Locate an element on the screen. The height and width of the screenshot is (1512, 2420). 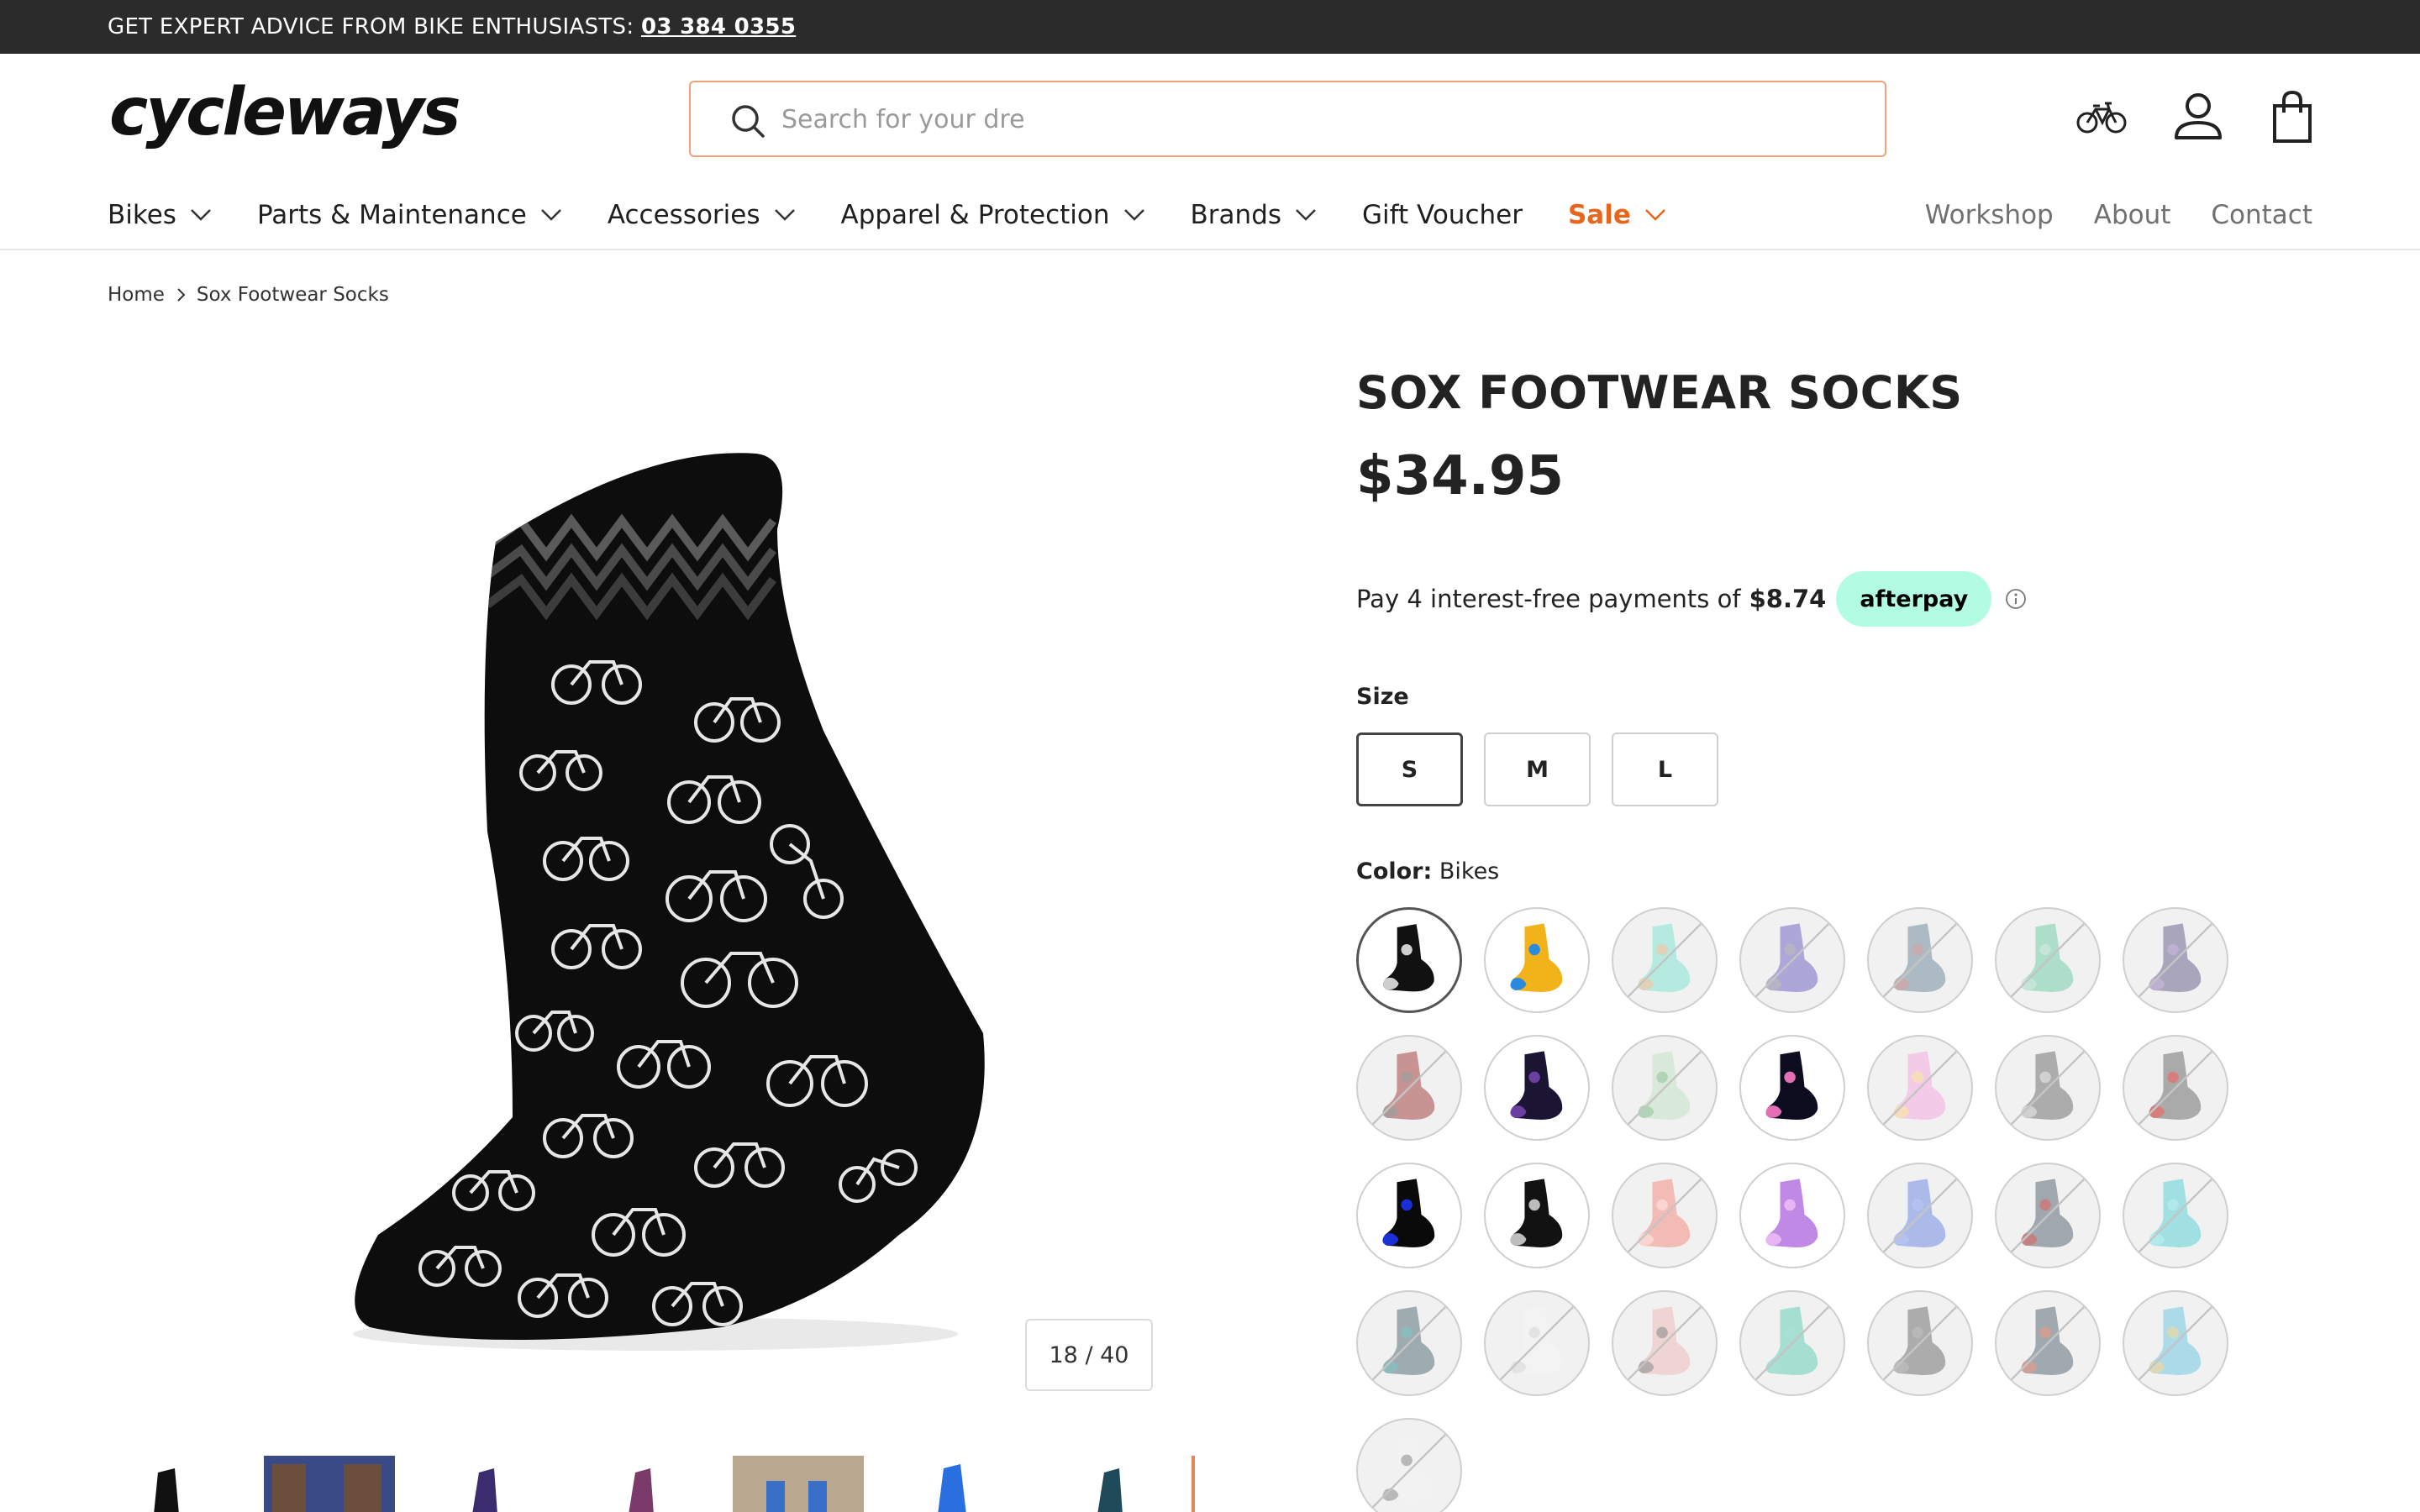
gallery-counter: 18 / 40 is located at coordinates (1089, 1355).